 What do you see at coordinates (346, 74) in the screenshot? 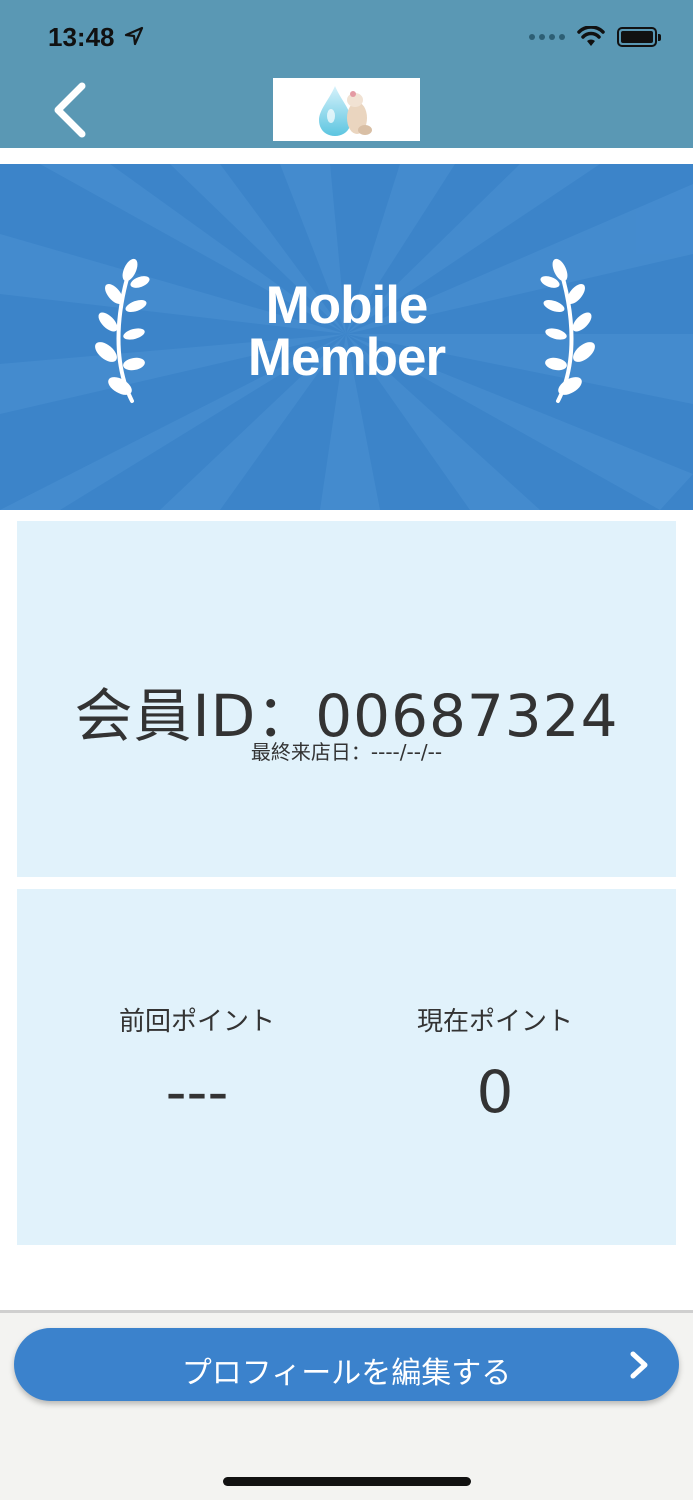
I see `top-navigation-bar: 13:48` at bounding box center [346, 74].